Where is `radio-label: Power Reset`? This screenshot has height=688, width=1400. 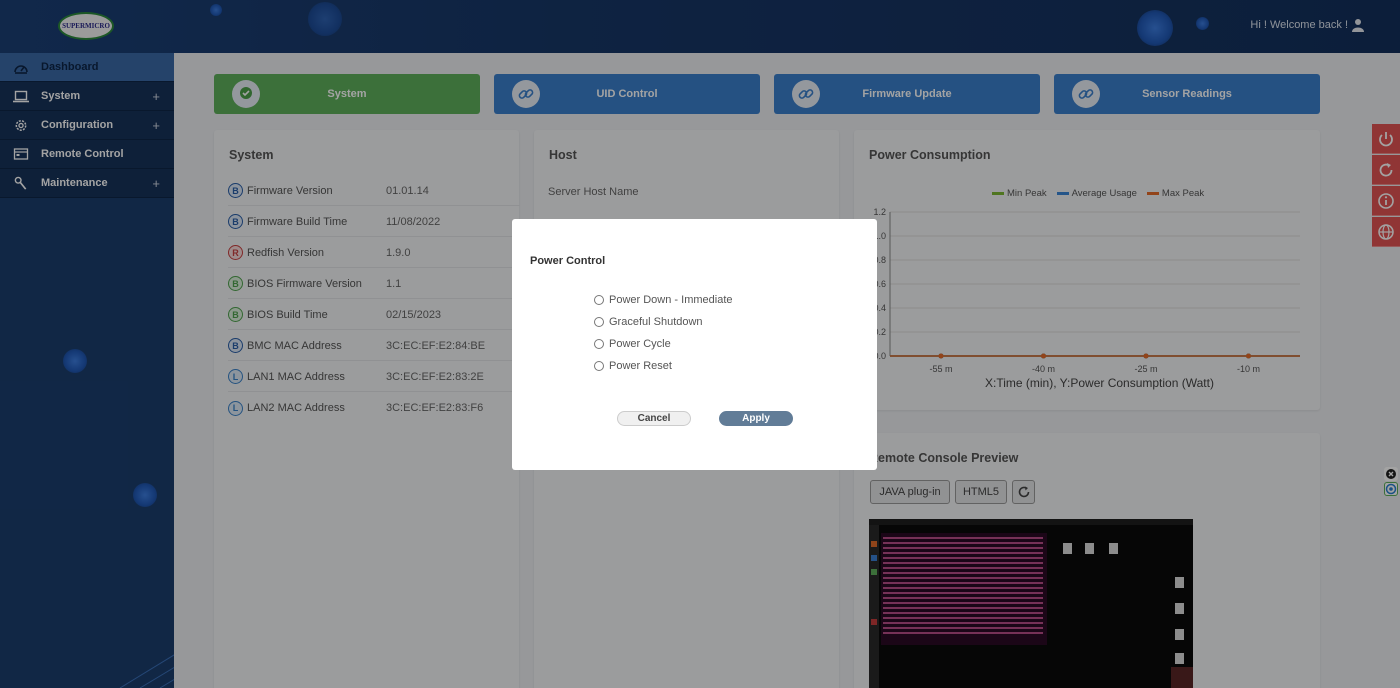
radio-label: Power Reset is located at coordinates (640, 366).